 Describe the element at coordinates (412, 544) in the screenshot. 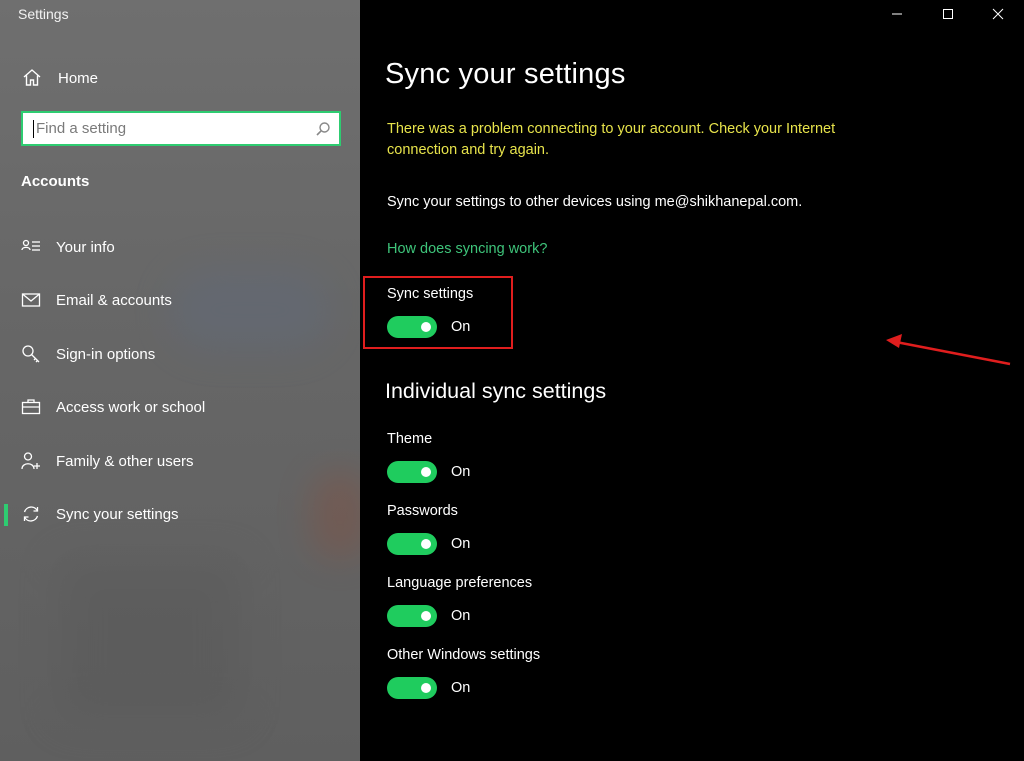

I see `passwords-toggle` at that location.